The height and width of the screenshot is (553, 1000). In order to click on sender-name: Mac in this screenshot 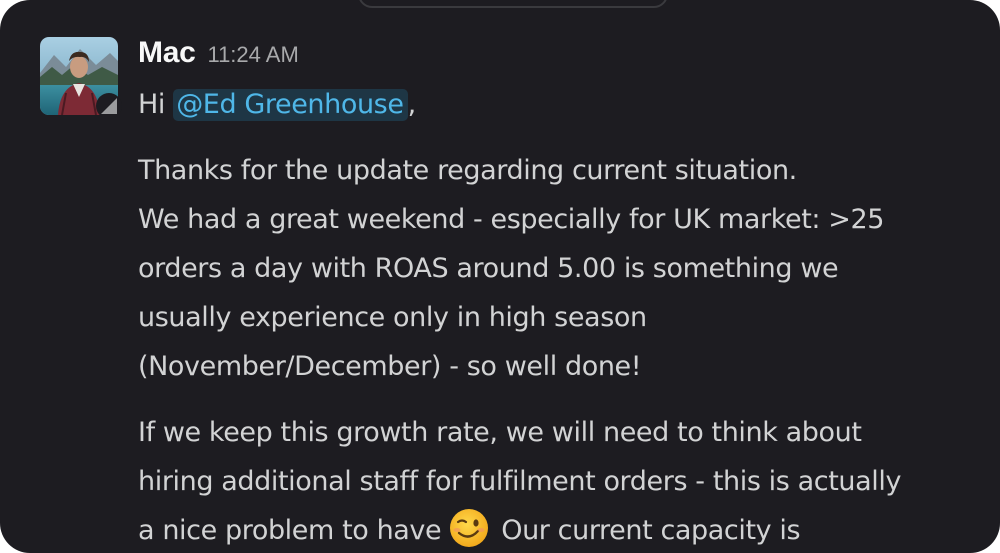, I will do `click(167, 52)`.